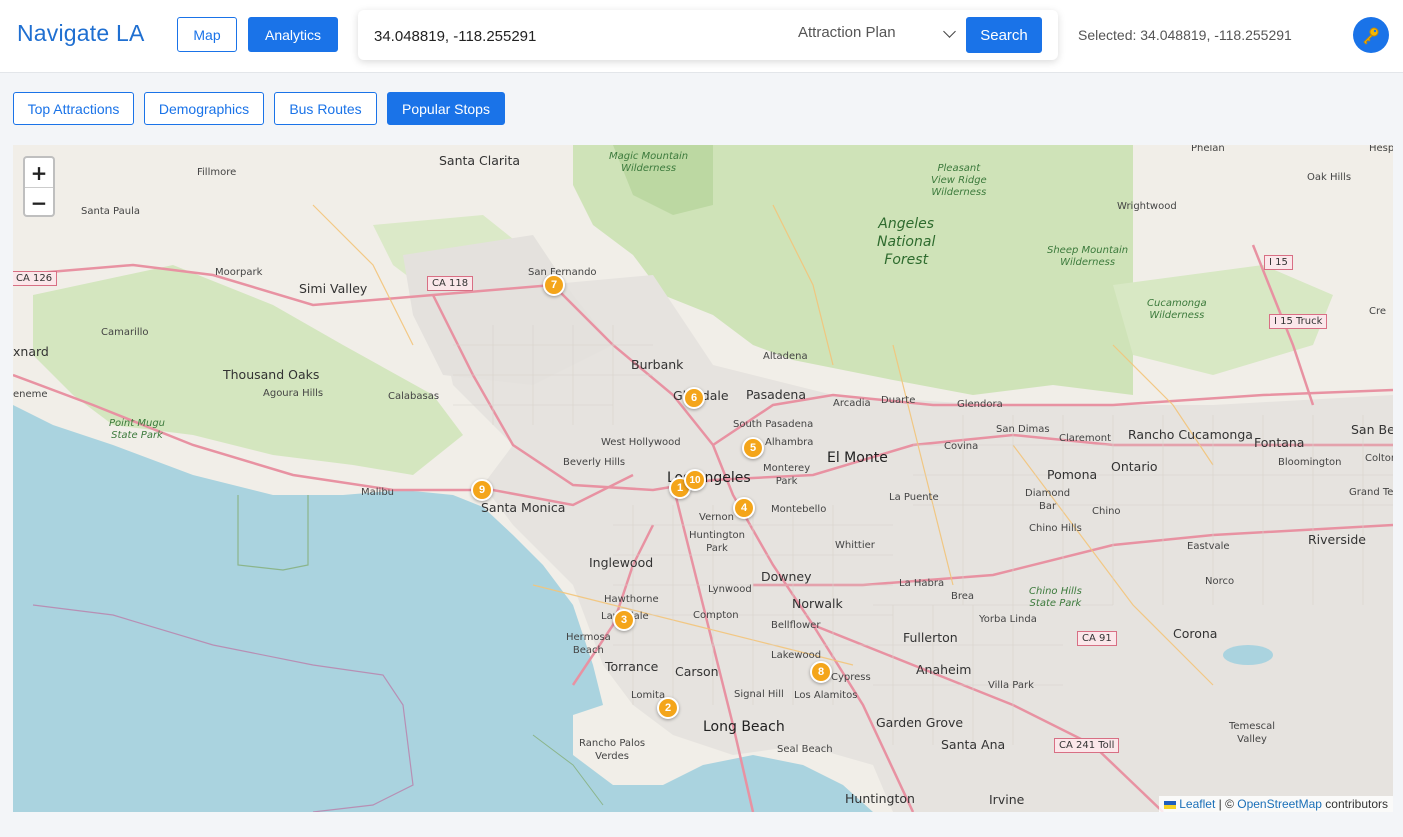  What do you see at coordinates (852, 403) in the screenshot?
I see `map-label-arcadia: Arcadia` at bounding box center [852, 403].